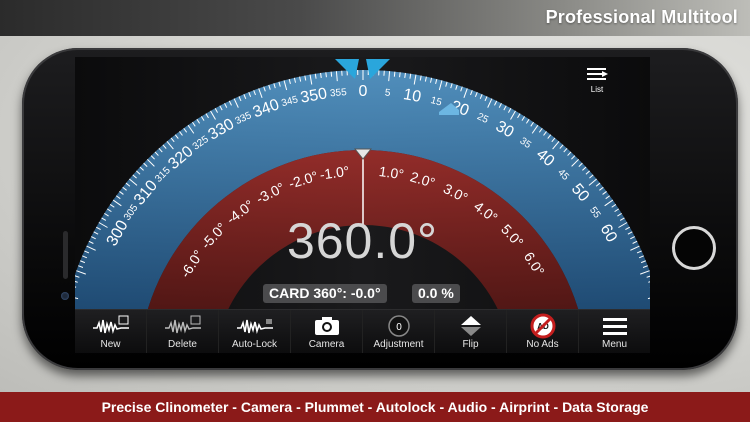 The height and width of the screenshot is (422, 750). Describe the element at coordinates (412, 96) in the screenshot. I see `degree-tick-label: 10` at that location.